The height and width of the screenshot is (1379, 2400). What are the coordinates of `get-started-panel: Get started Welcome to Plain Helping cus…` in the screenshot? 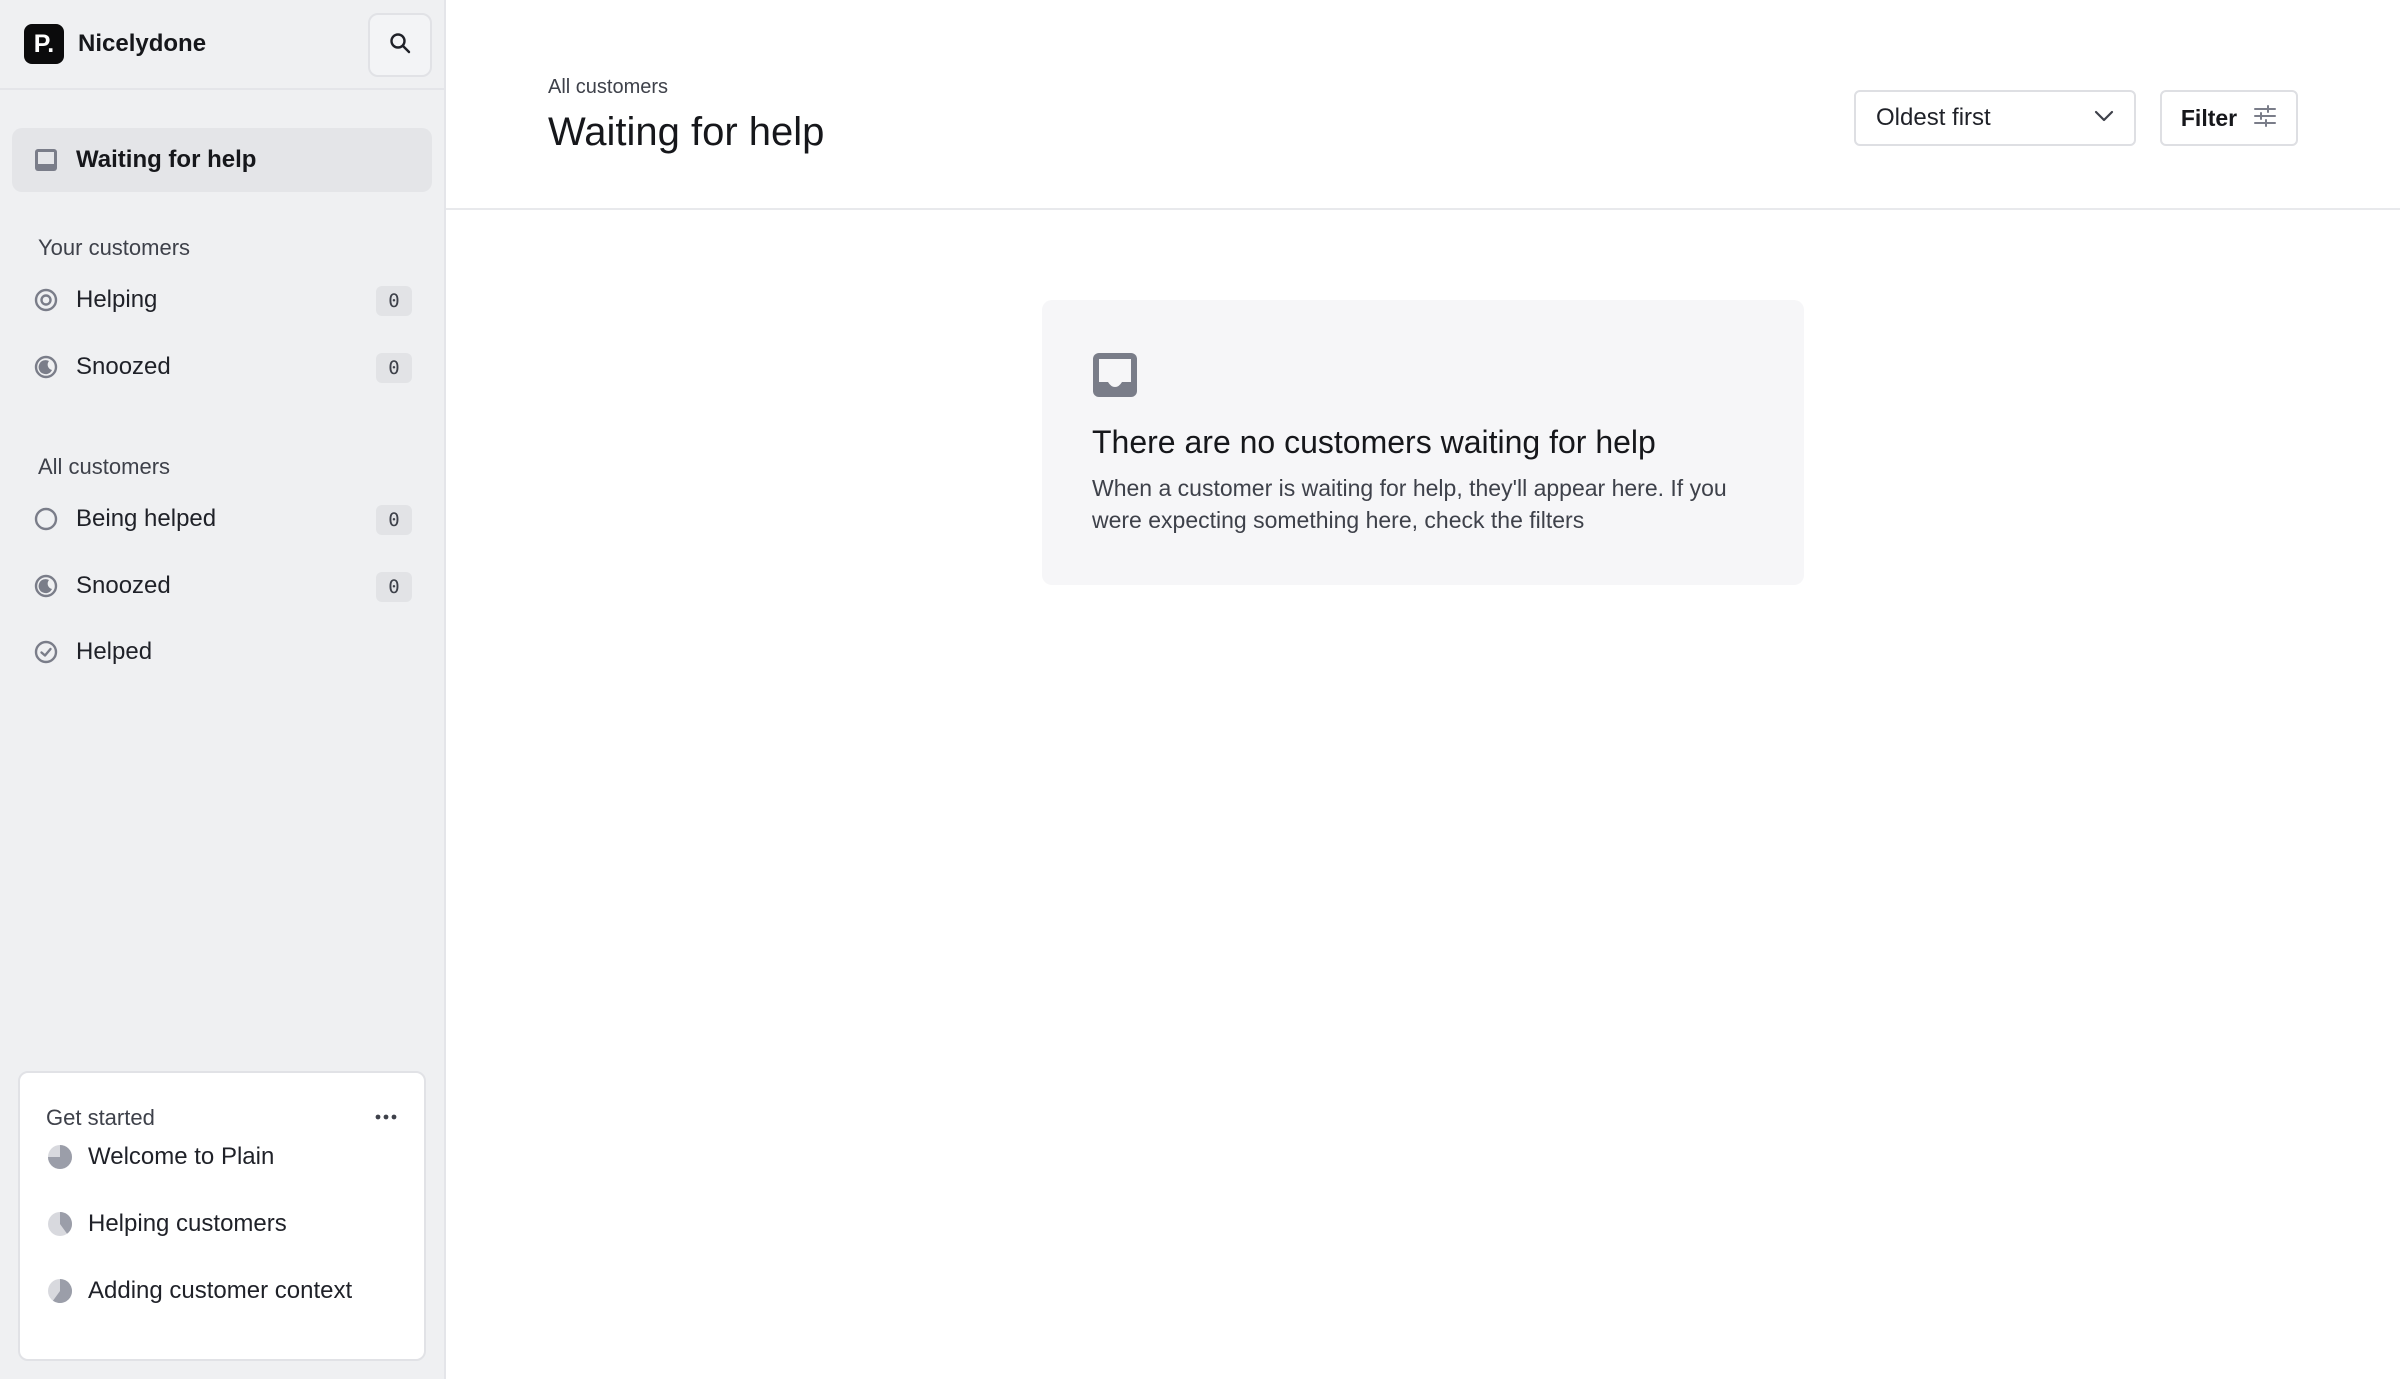 It's located at (222, 1216).